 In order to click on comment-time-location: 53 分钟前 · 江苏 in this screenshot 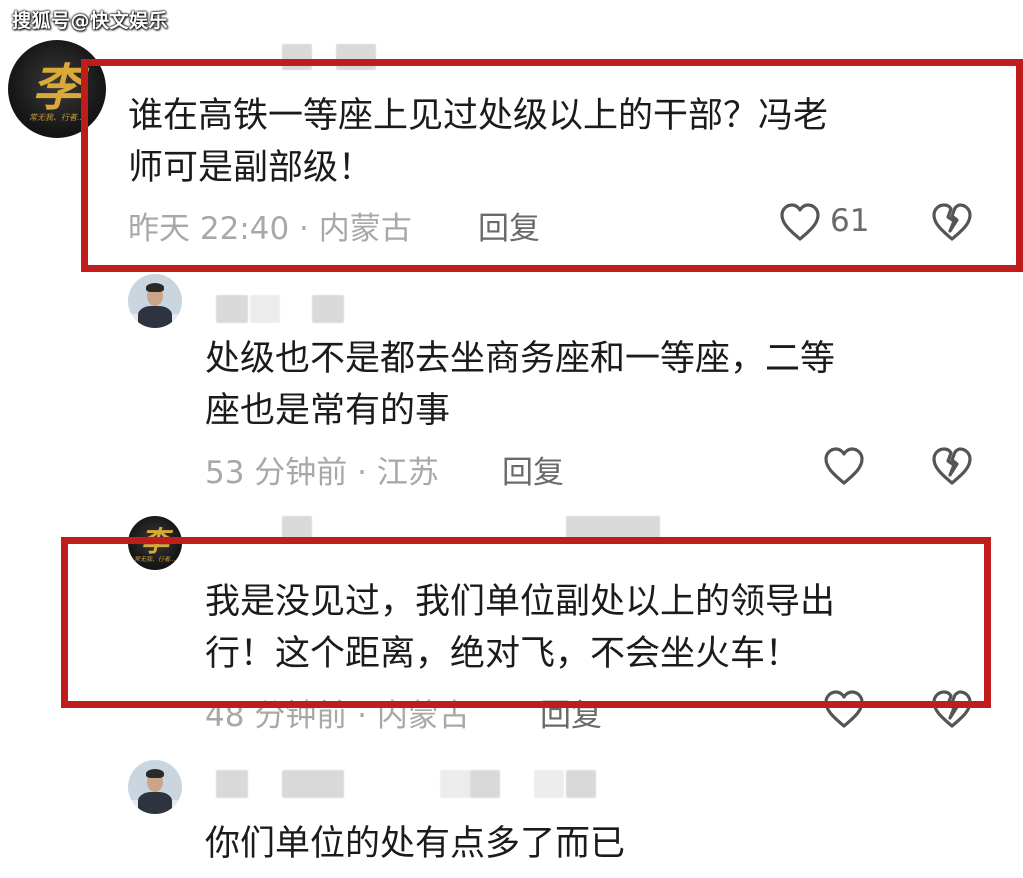, I will do `click(322, 473)`.